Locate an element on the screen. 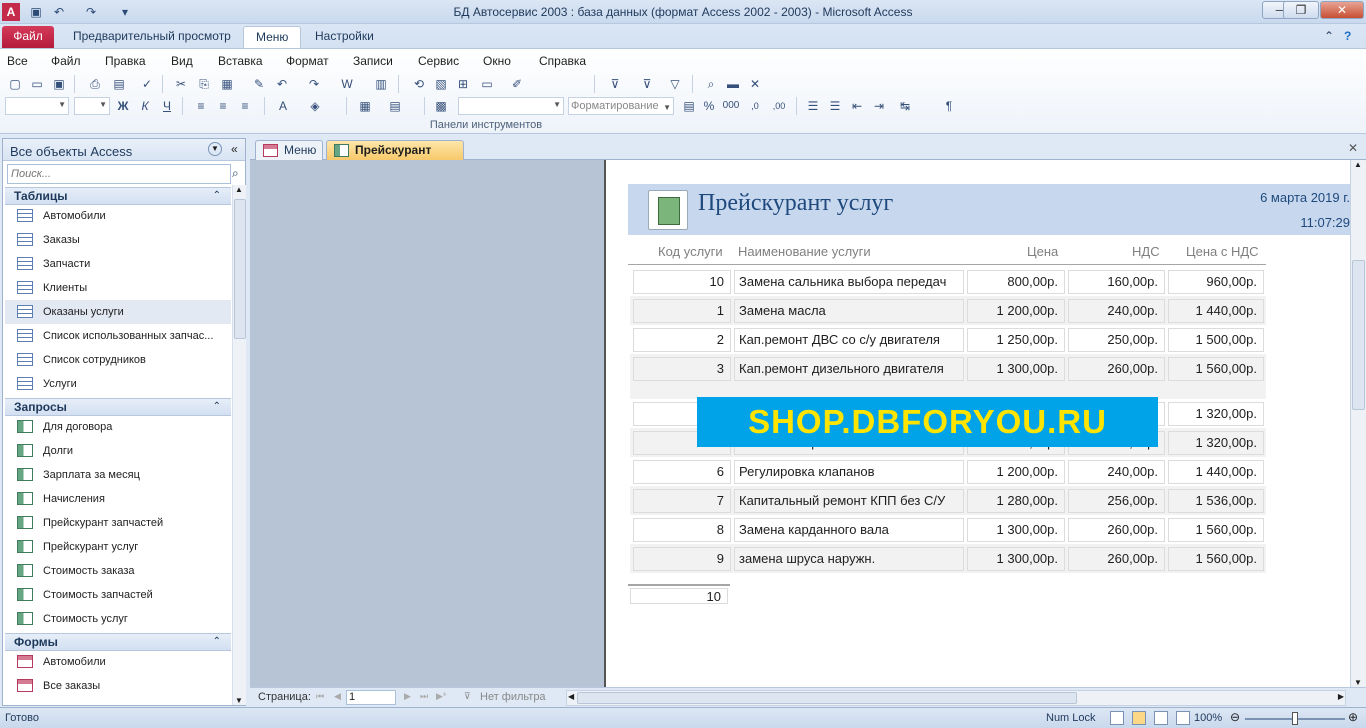  nav-item-form: Автомобили is located at coordinates (118, 662).